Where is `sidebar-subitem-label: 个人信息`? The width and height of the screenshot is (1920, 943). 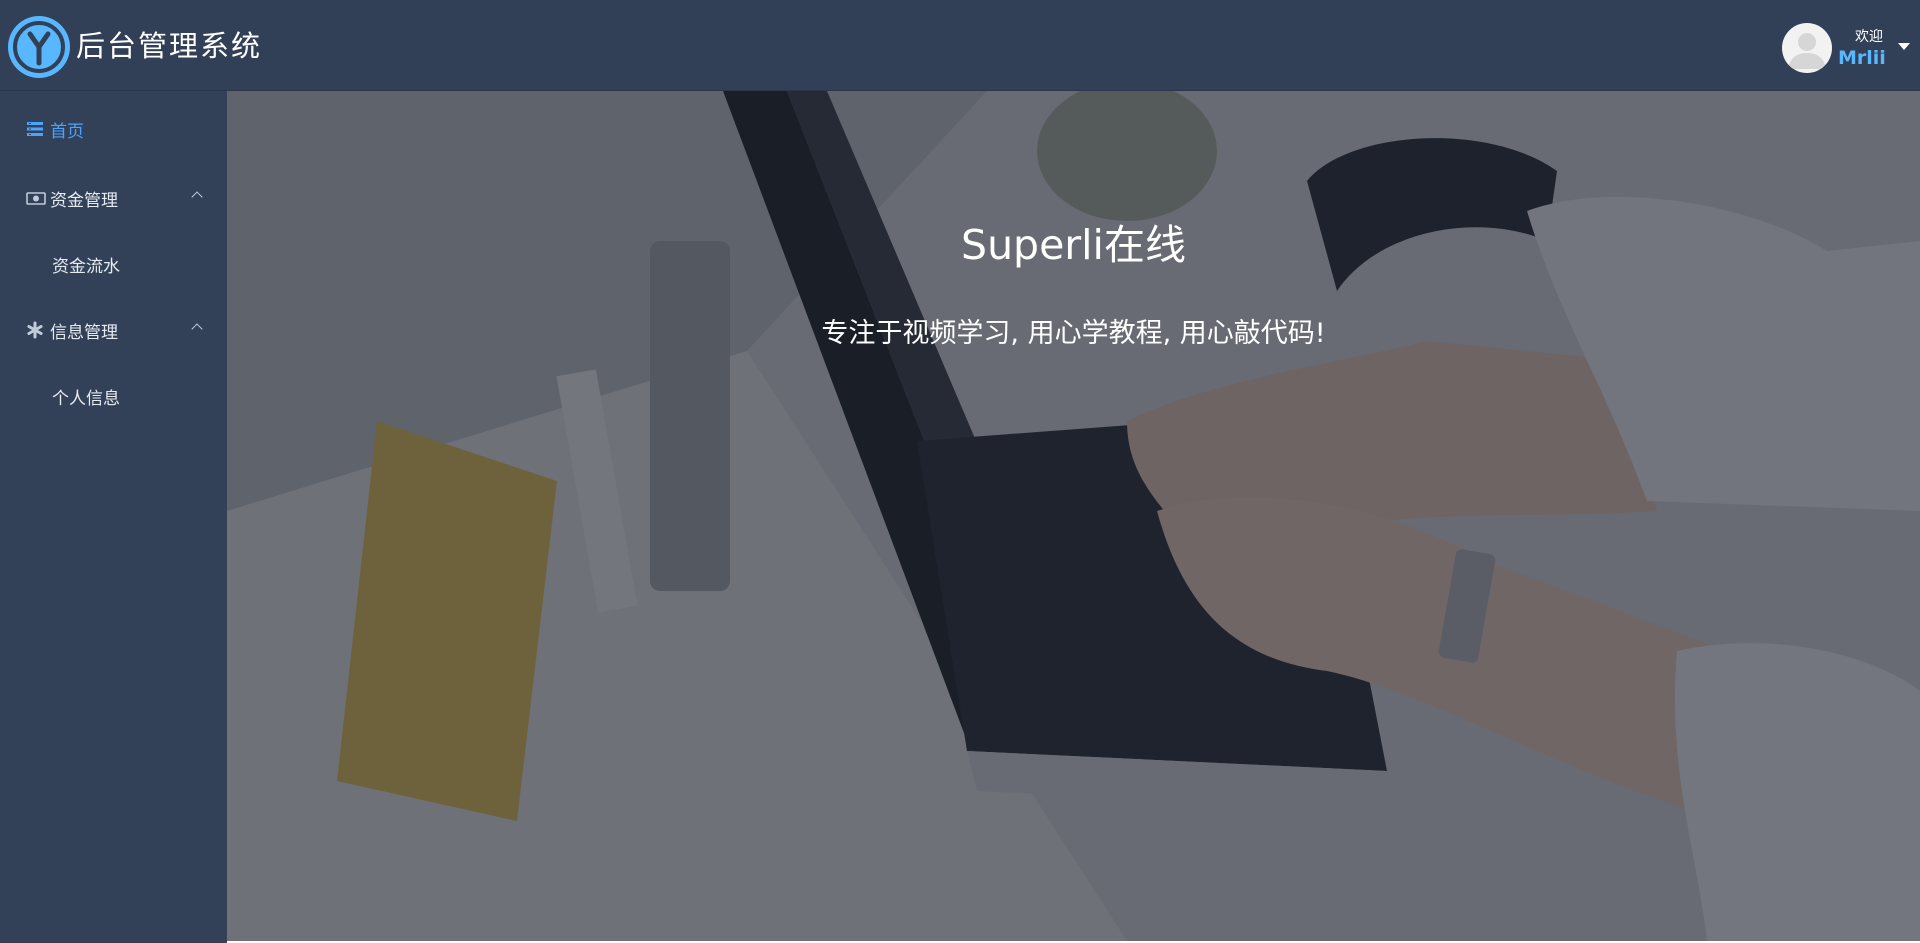
sidebar-subitem-label: 个人信息 is located at coordinates (86, 399).